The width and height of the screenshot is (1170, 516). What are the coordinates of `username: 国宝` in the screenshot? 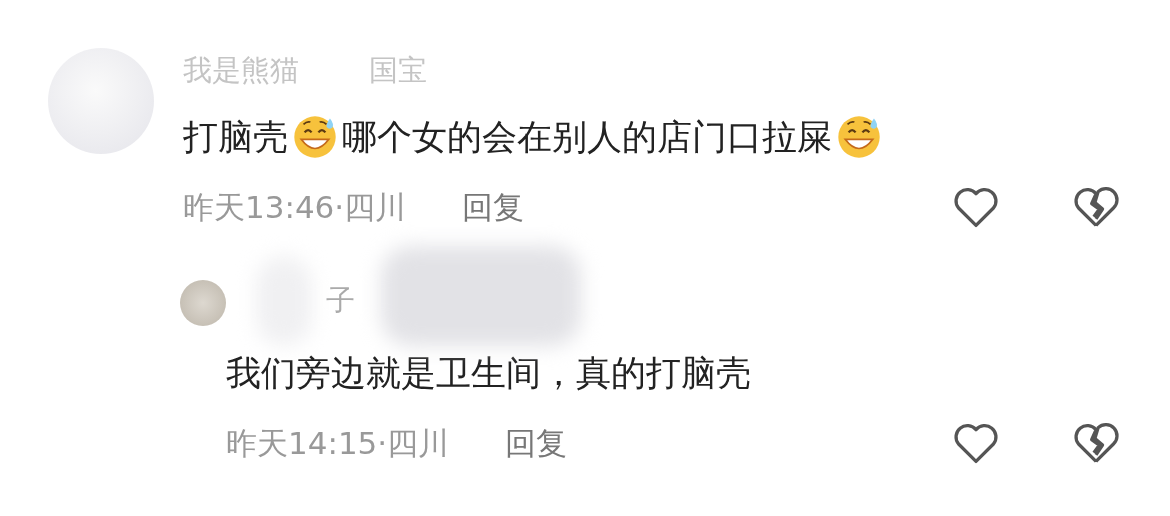 It's located at (398, 71).